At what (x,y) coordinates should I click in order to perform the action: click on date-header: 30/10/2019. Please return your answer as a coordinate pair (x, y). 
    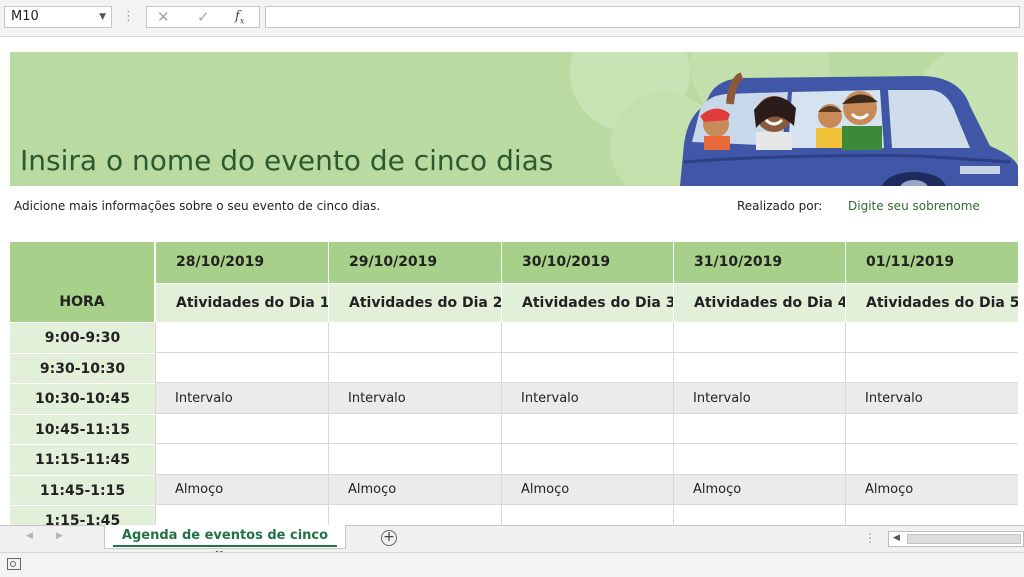
    Looking at the image, I should click on (587, 262).